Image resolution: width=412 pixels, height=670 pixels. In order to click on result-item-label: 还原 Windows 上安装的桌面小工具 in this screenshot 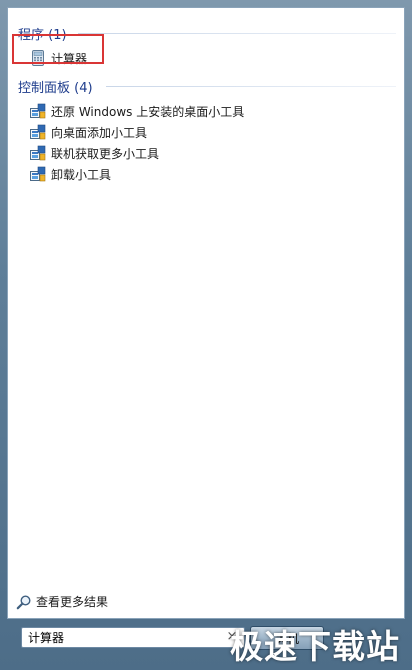, I will do `click(148, 111)`.